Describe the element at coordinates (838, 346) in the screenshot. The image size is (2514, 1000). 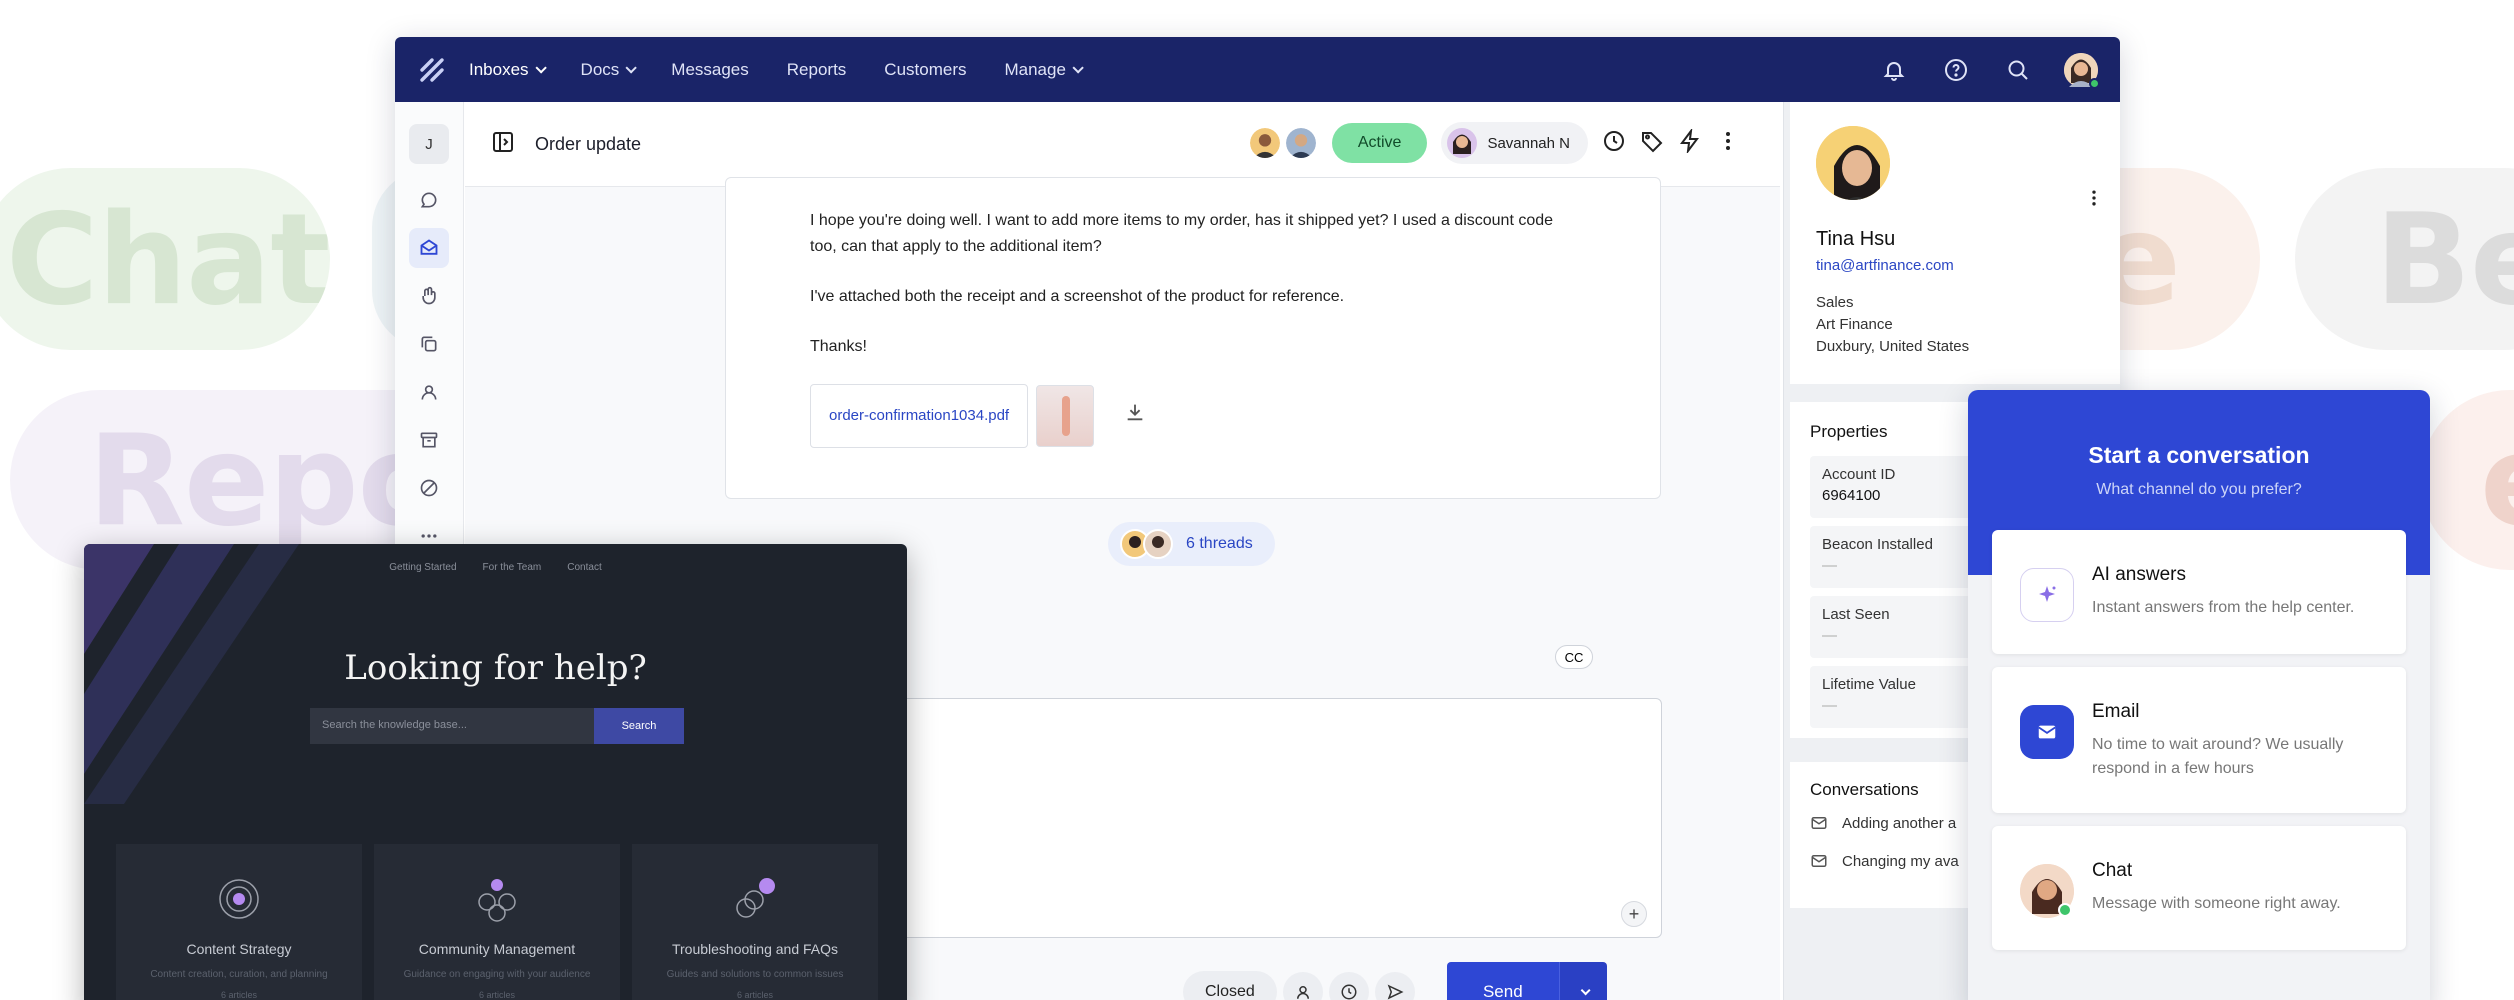
I see `message-paragraph: Thanks!` at that location.